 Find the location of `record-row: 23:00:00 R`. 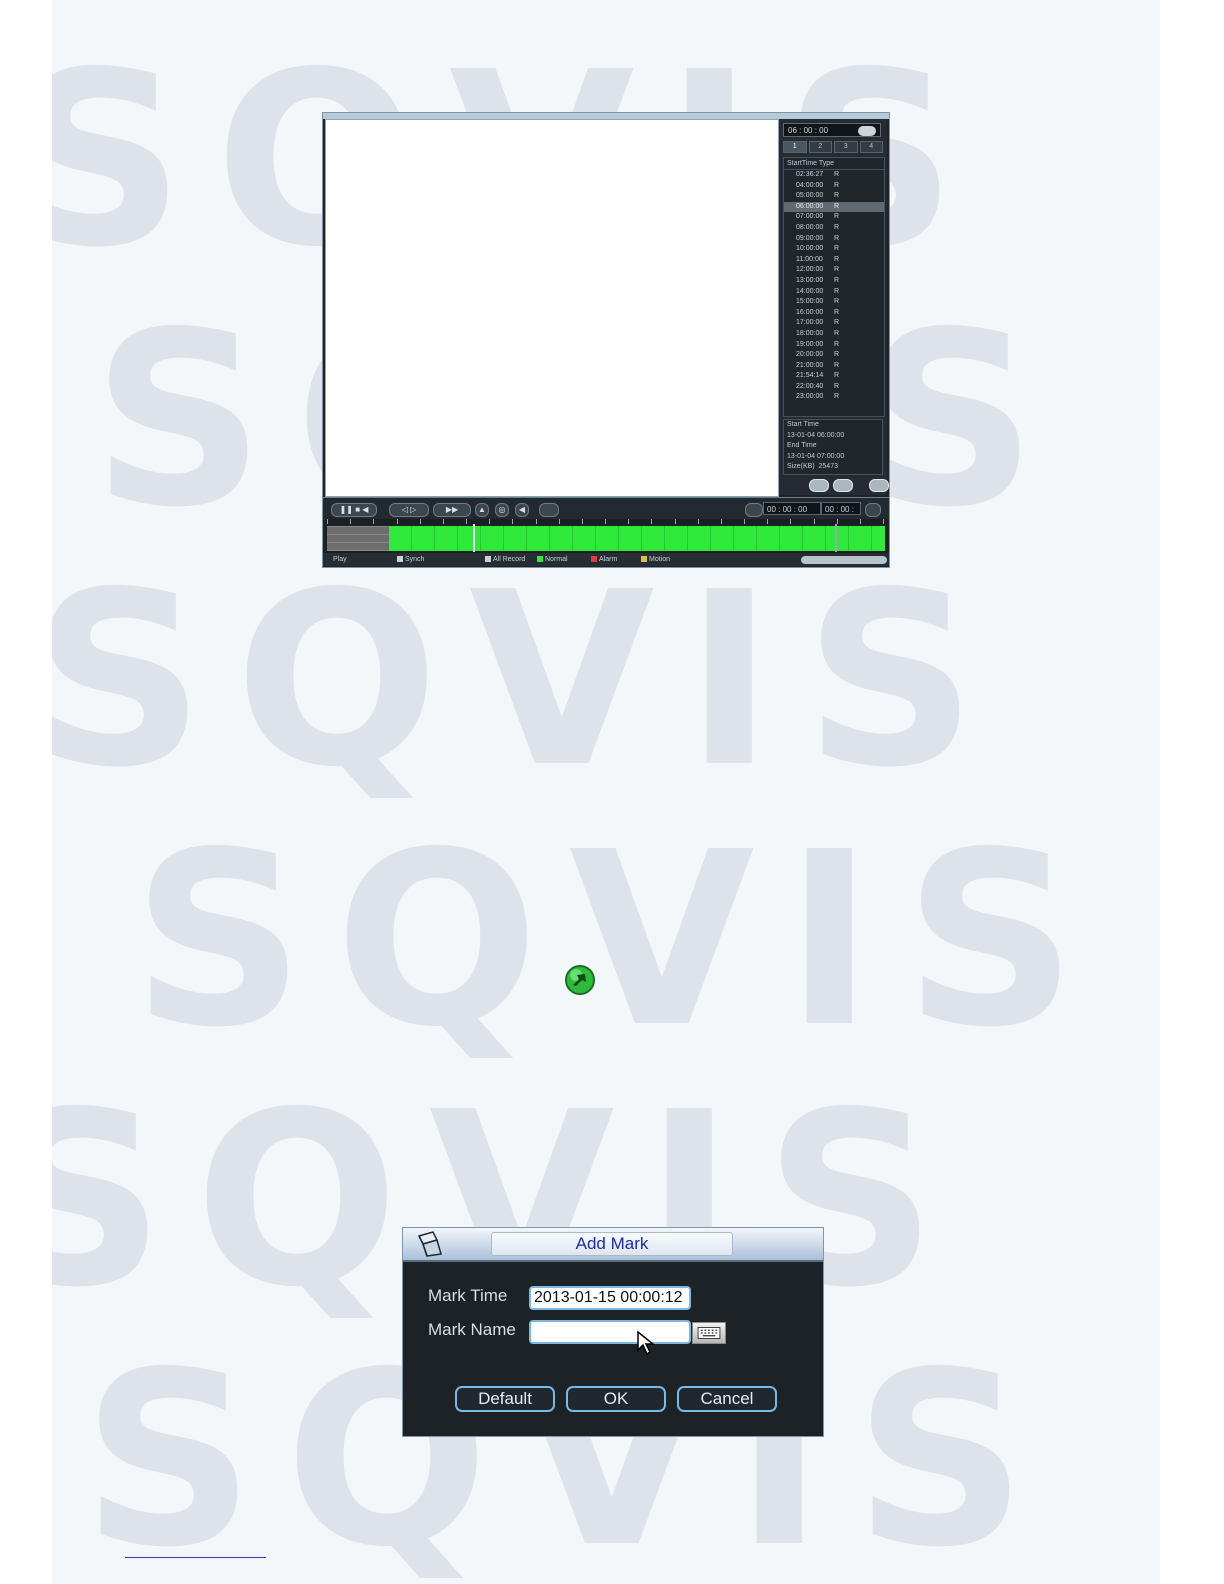

record-row: 23:00:00 R is located at coordinates (834, 397).